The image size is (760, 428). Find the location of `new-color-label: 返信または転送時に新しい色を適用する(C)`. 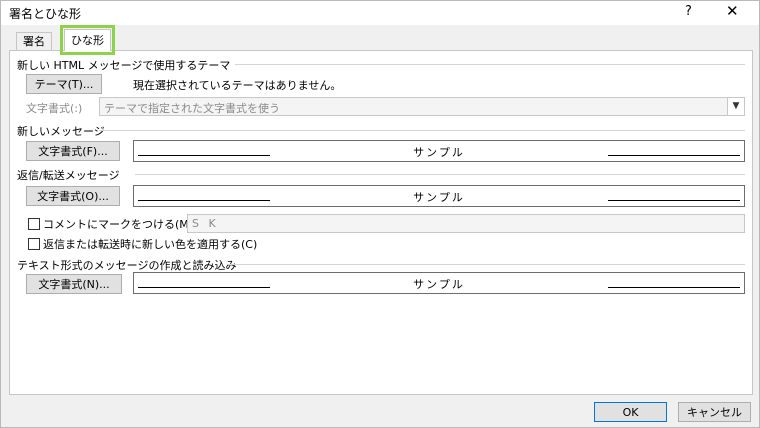

new-color-label: 返信または転送時に新しい色を適用する(C) is located at coordinates (150, 244).